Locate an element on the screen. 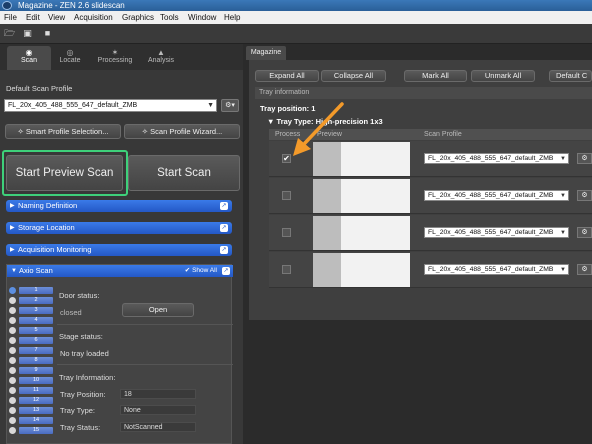 The width and height of the screenshot is (592, 444). stage-status-value: No tray loaded is located at coordinates (84, 353).